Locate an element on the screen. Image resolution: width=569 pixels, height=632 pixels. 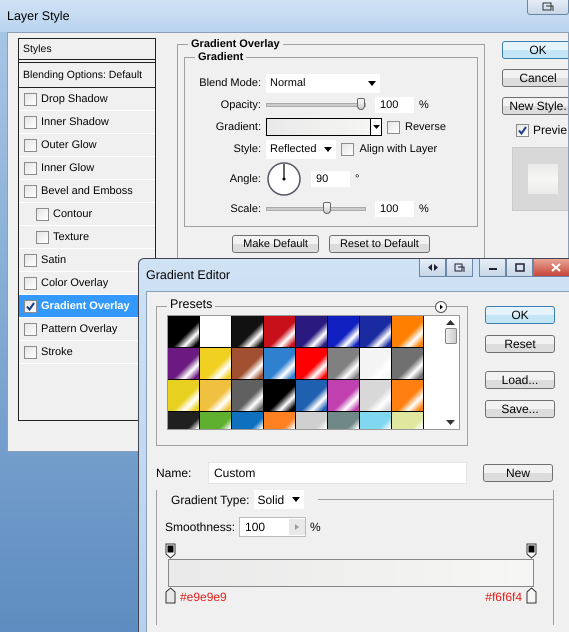
field-label: Gradient Type: is located at coordinates (210, 499).